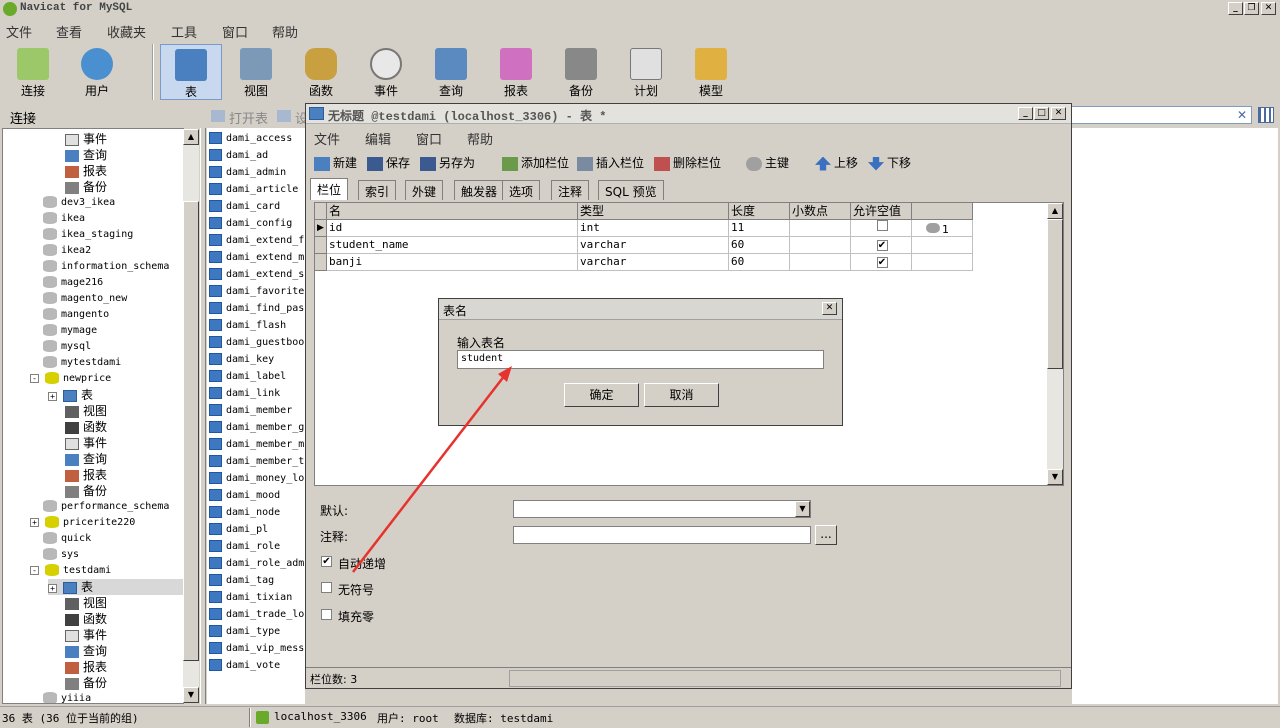  What do you see at coordinates (262, 717) in the screenshot?
I see `connection-icon` at bounding box center [262, 717].